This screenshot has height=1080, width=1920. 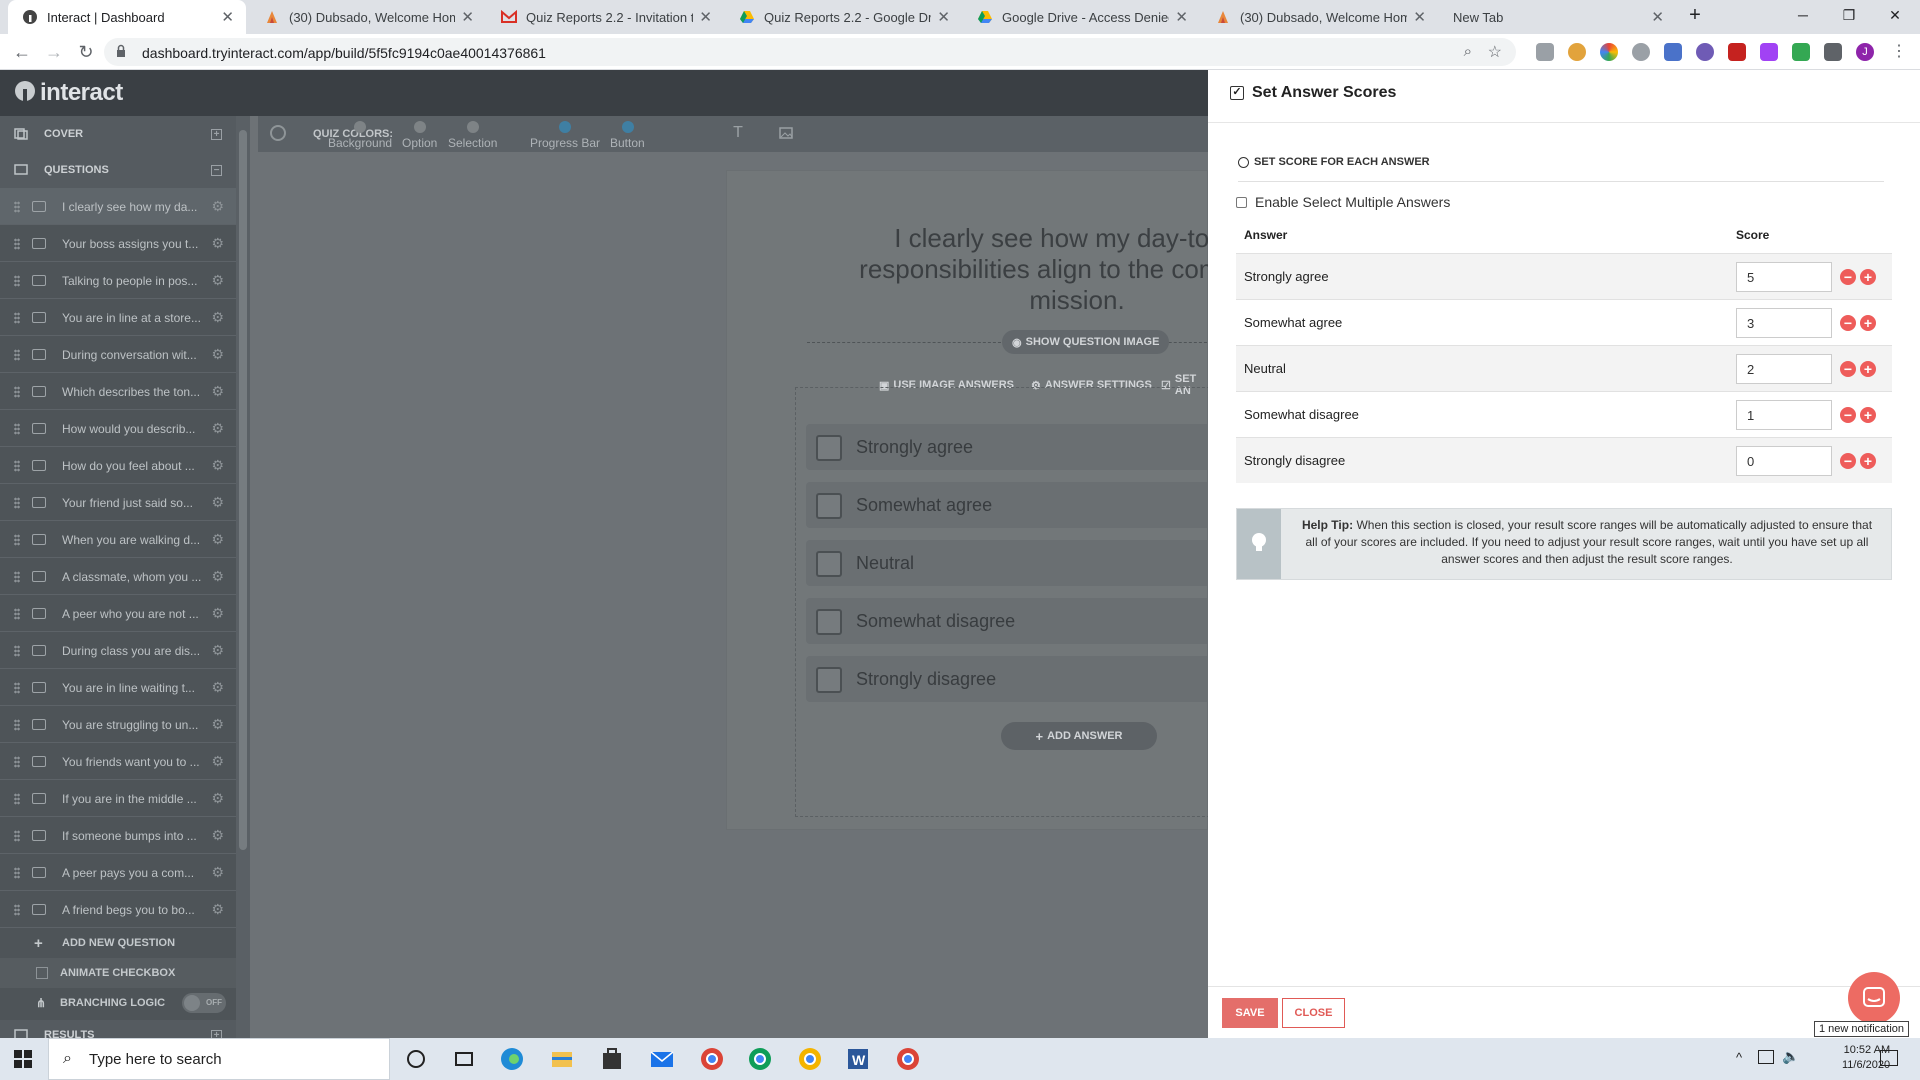 I want to click on add-result-icon: +, so click(x=216, y=1033).